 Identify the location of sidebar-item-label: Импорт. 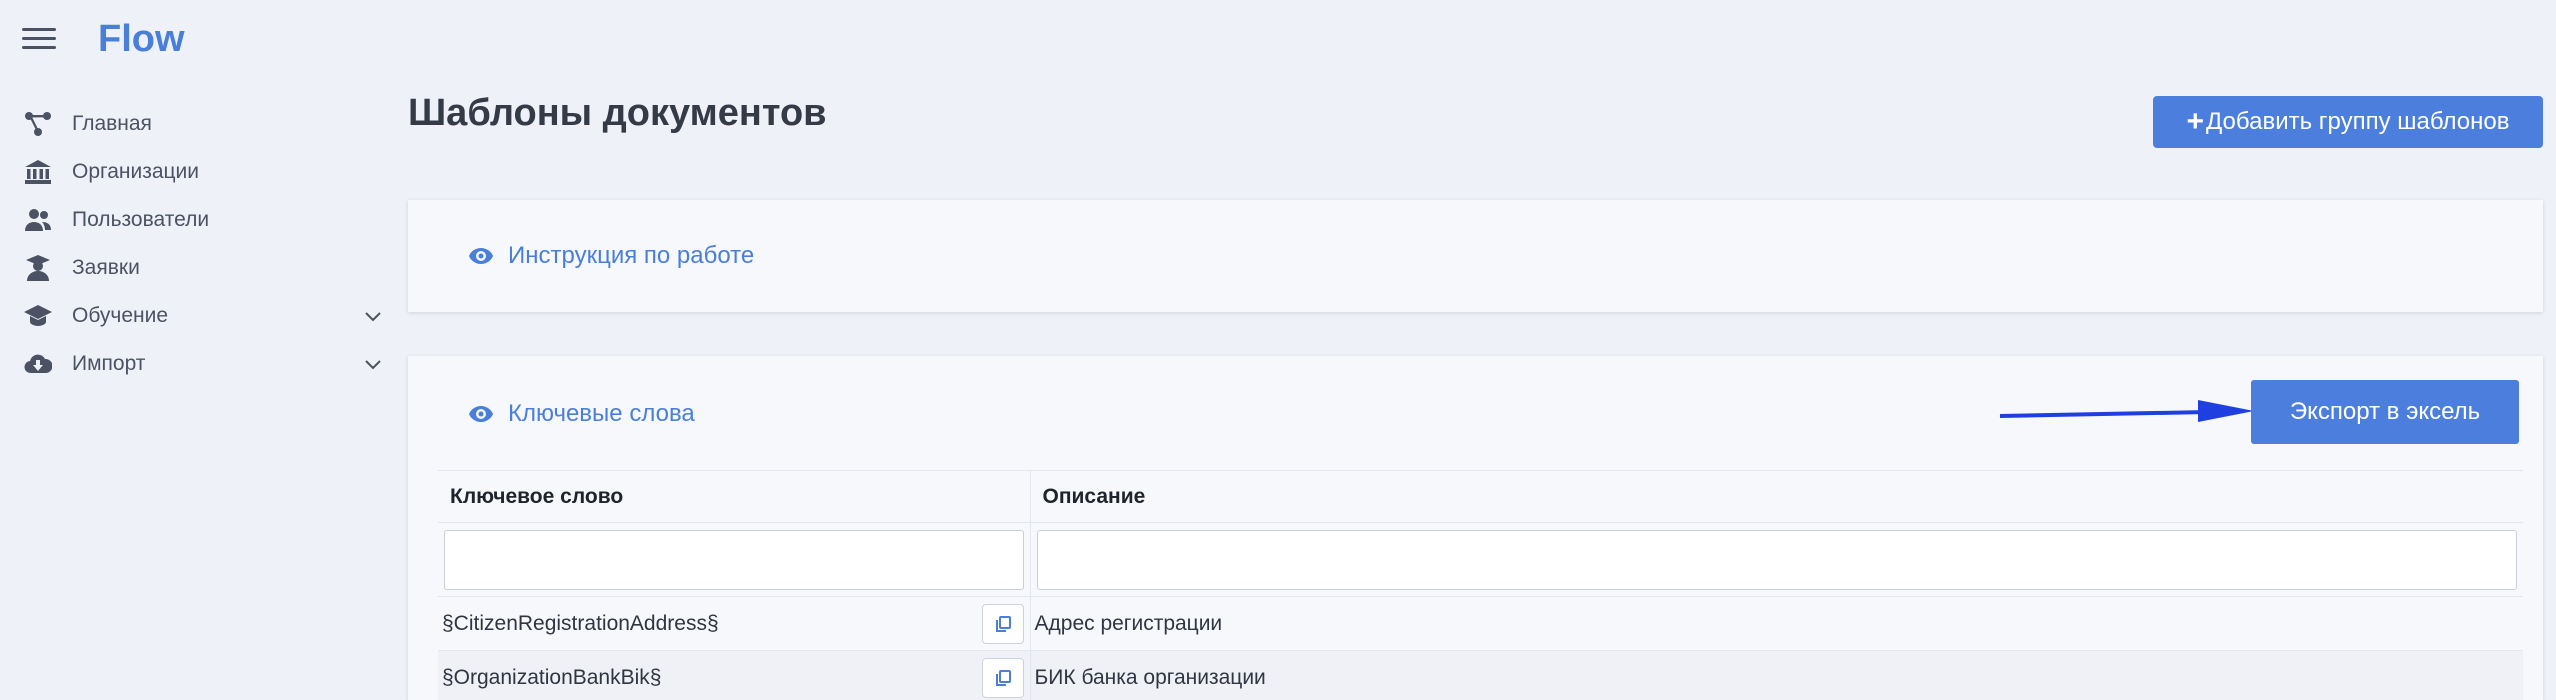
(109, 363).